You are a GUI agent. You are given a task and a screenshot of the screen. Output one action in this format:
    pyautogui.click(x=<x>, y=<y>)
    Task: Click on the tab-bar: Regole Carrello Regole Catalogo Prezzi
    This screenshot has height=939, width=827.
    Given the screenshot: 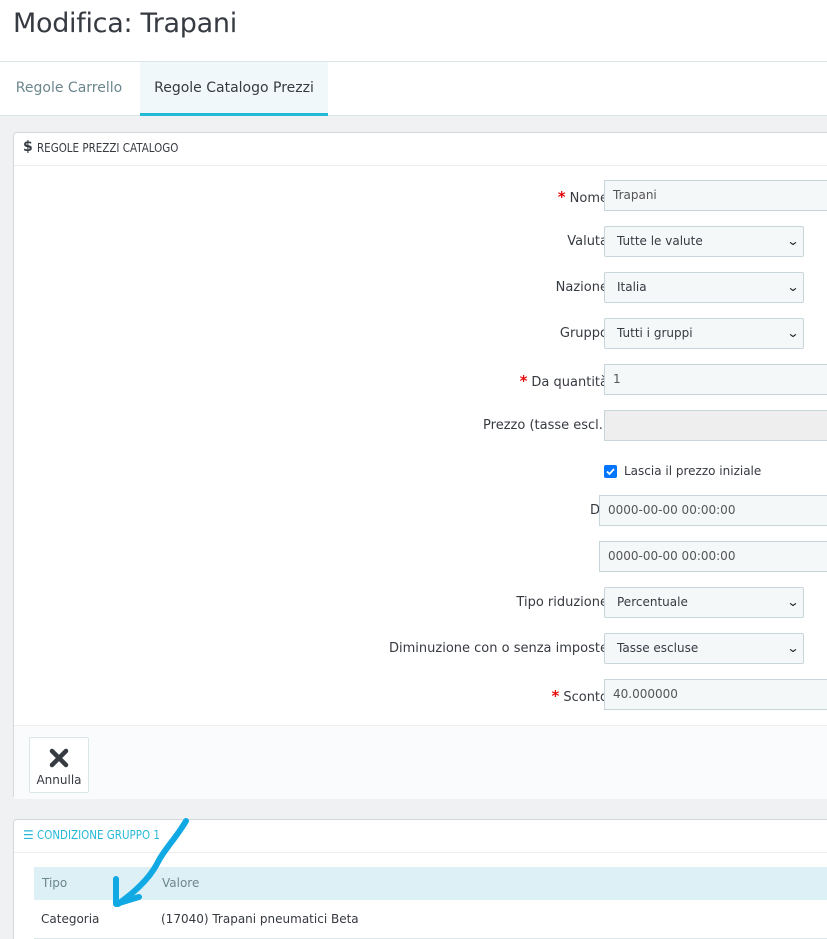 What is the action you would take?
    pyautogui.click(x=413, y=89)
    